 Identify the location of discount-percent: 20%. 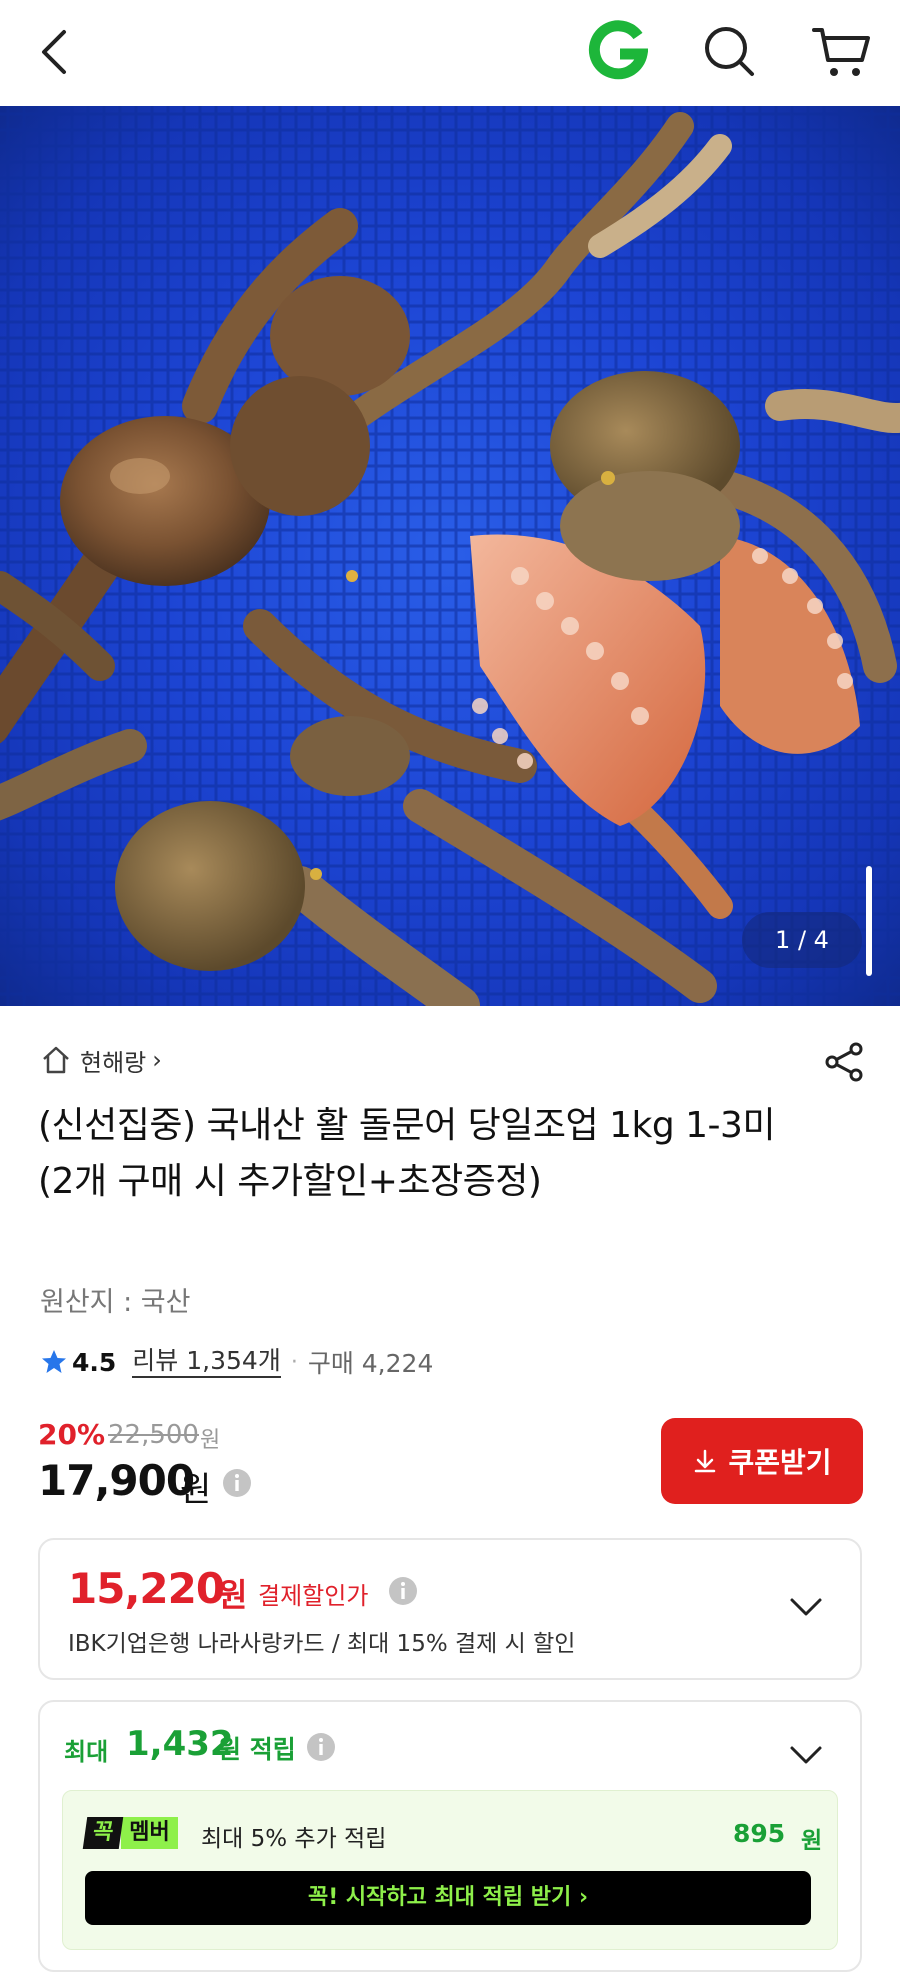
(72, 1434).